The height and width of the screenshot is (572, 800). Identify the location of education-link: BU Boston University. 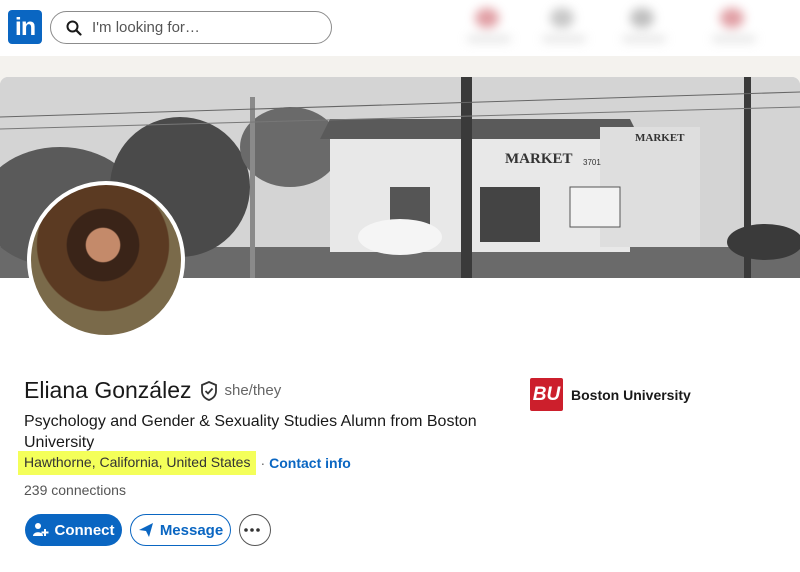
(610, 394).